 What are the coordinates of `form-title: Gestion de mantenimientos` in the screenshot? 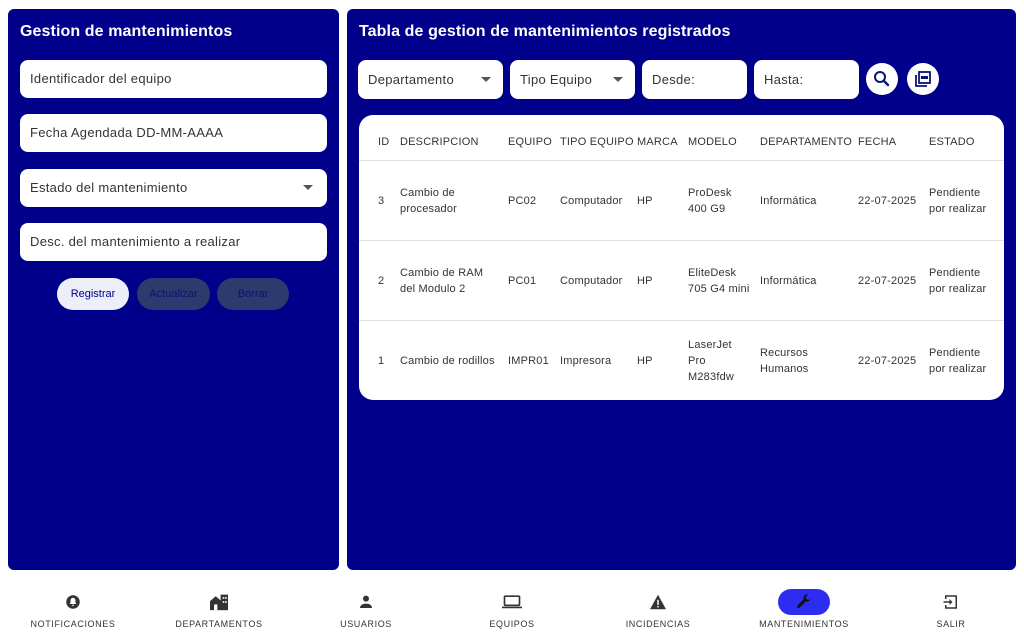 It's located at (126, 31).